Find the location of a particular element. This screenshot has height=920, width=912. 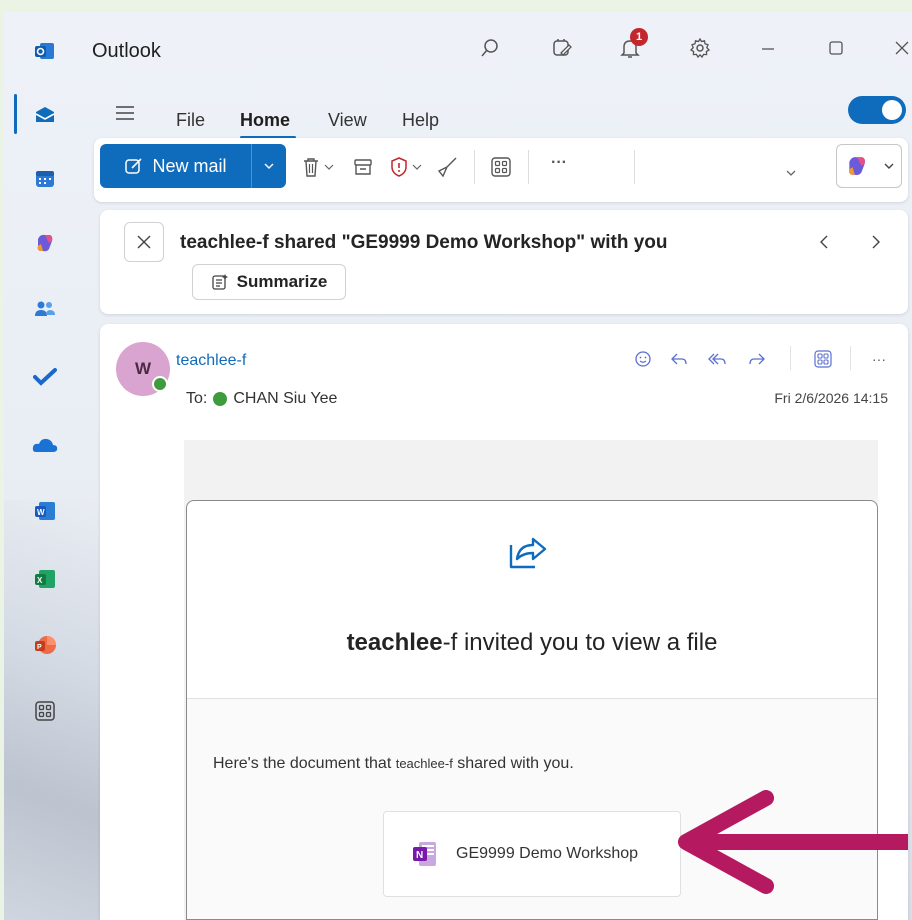

search-icon is located at coordinates (490, 48).